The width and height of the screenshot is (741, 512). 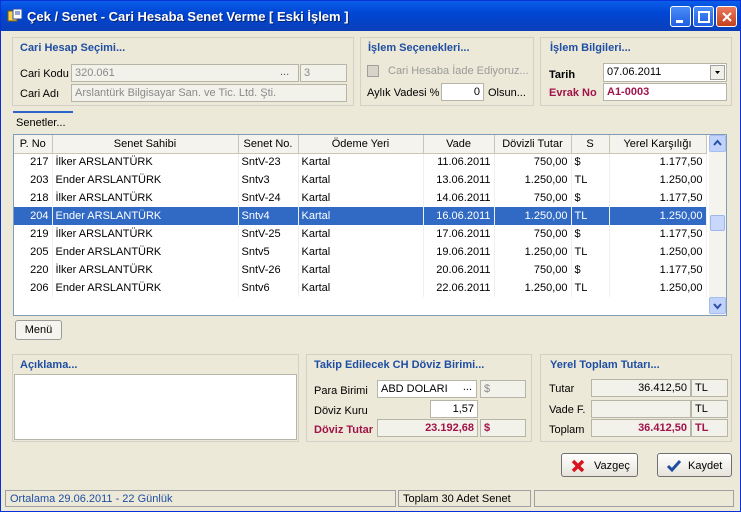 What do you see at coordinates (268, 252) in the screenshot?
I see `cell-senet-no: Sntv5` at bounding box center [268, 252].